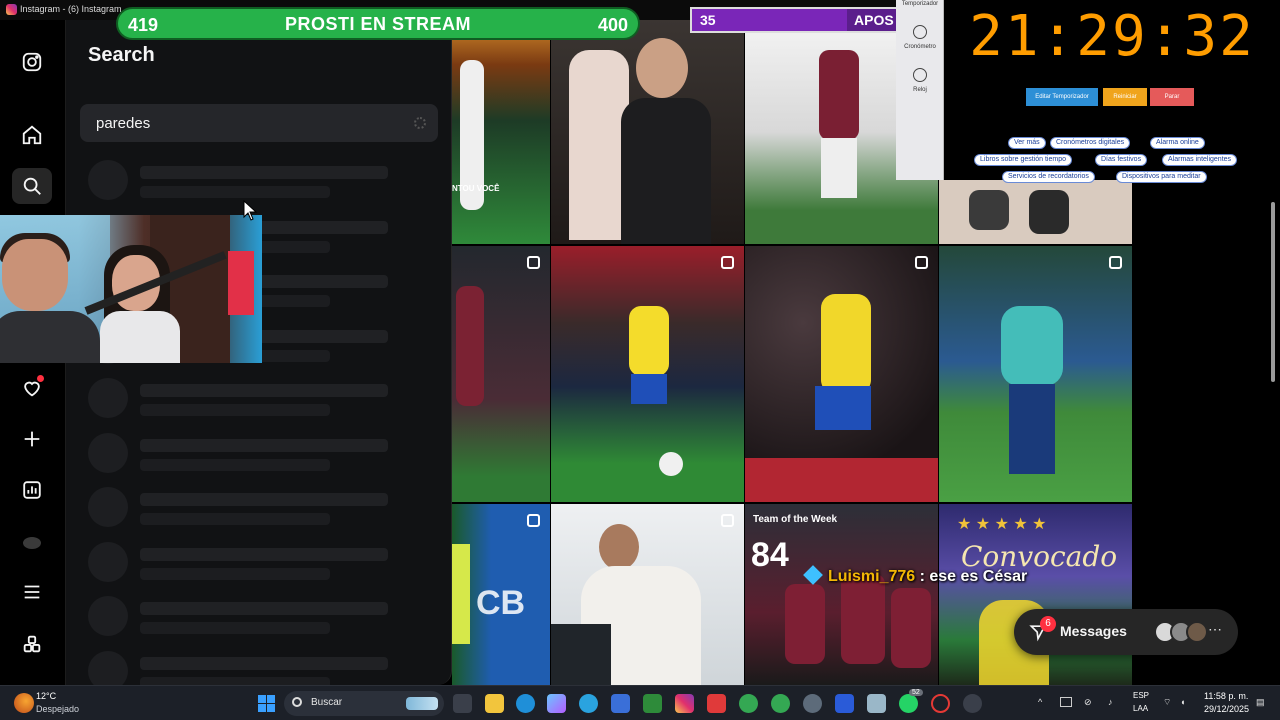  I want to click on stream-bet-bar: 35 APOS, so click(795, 20).